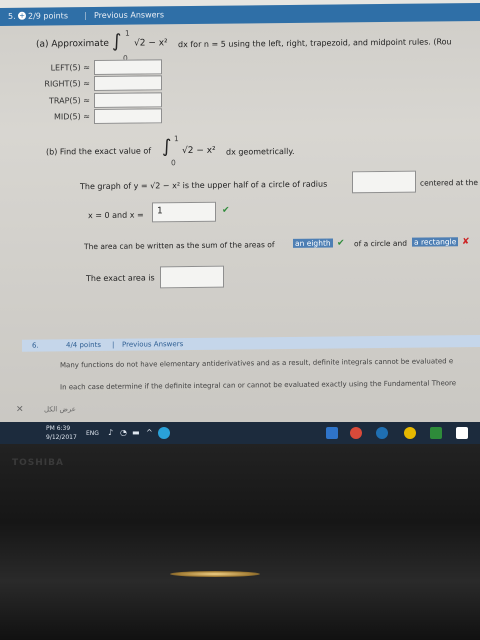 This screenshot has width=480, height=640. What do you see at coordinates (240, 14) in the screenshot?
I see `question-5-header: 5. + 2/9 points | Previous Answers` at bounding box center [240, 14].